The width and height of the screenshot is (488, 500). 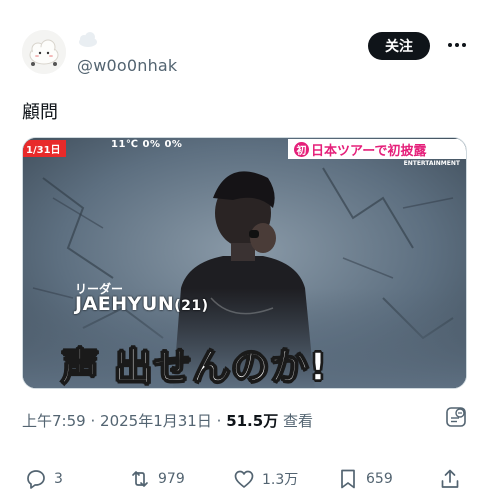 I want to click on heart-icon, so click(x=244, y=479).